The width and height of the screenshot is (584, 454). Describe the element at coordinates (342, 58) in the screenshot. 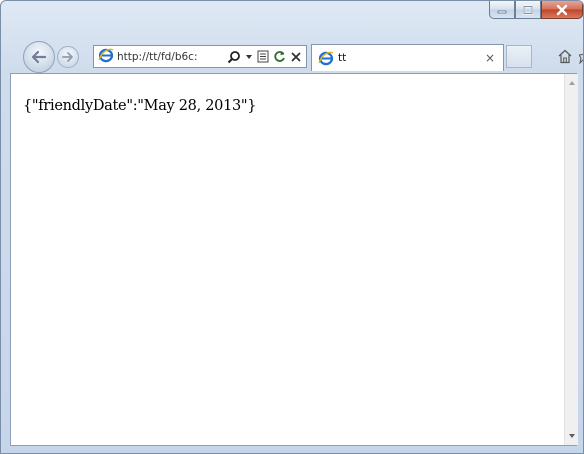

I see `tab-title: tt` at that location.